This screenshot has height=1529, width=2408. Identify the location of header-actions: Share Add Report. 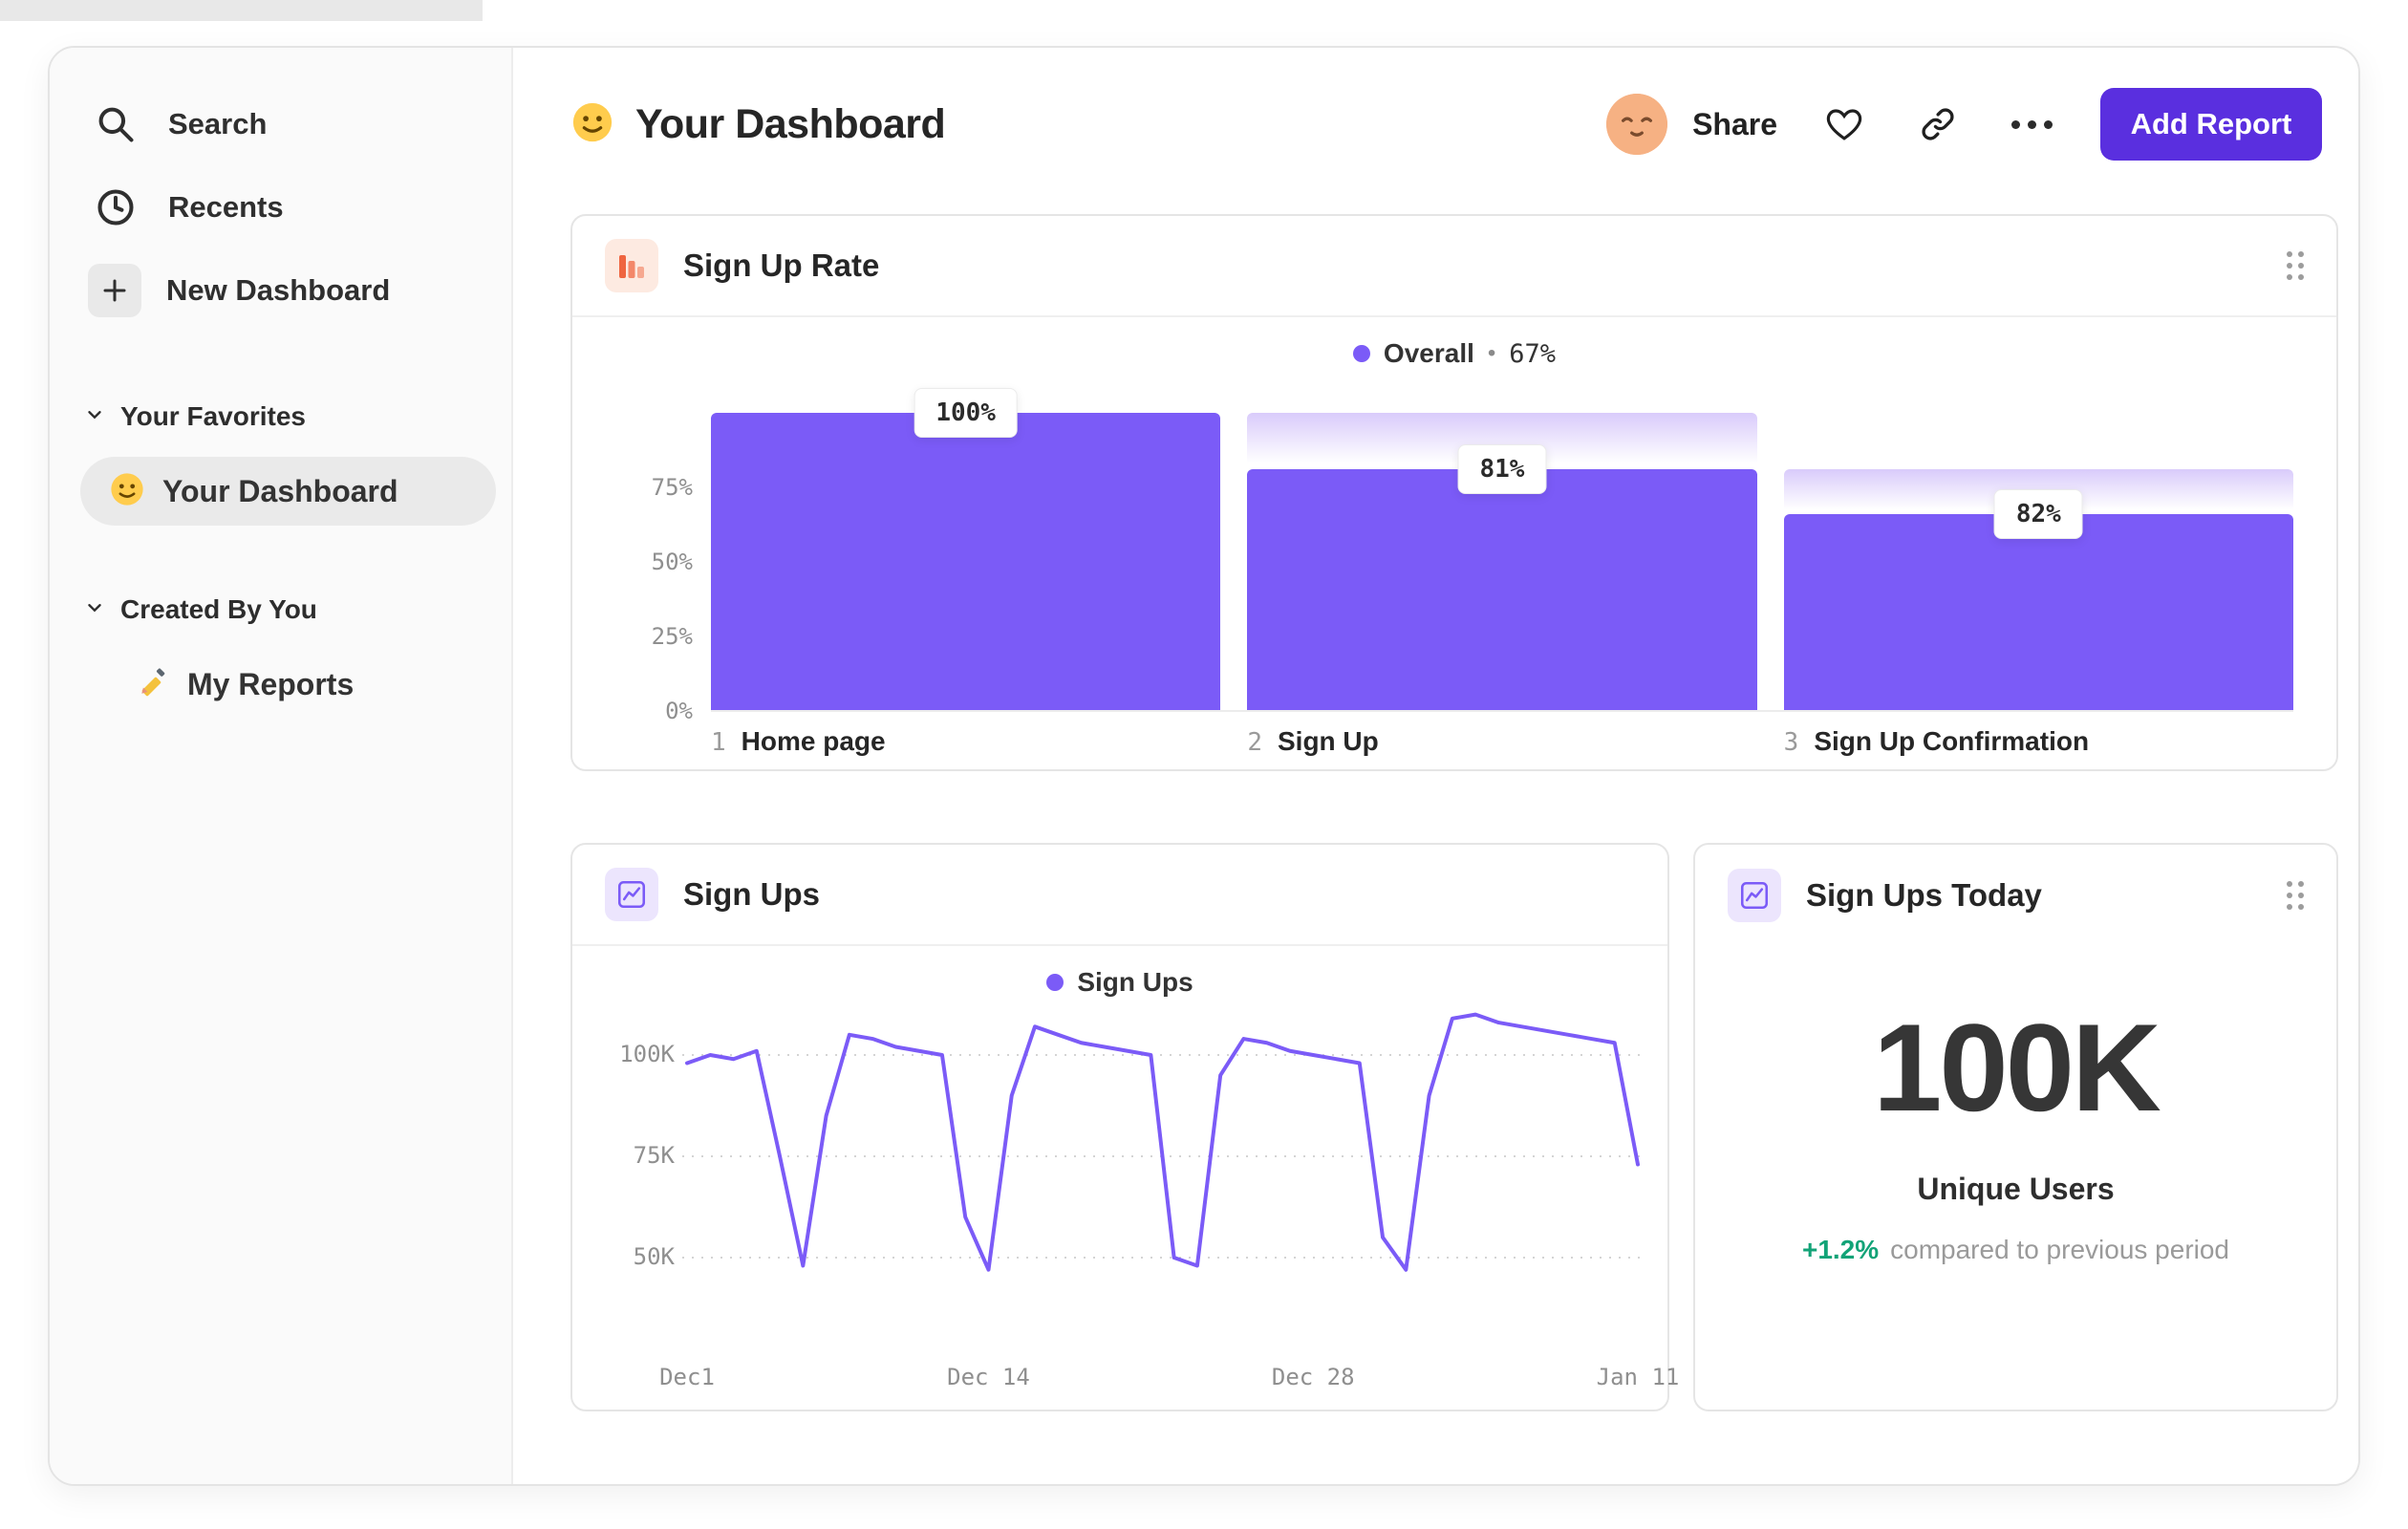
(1964, 124).